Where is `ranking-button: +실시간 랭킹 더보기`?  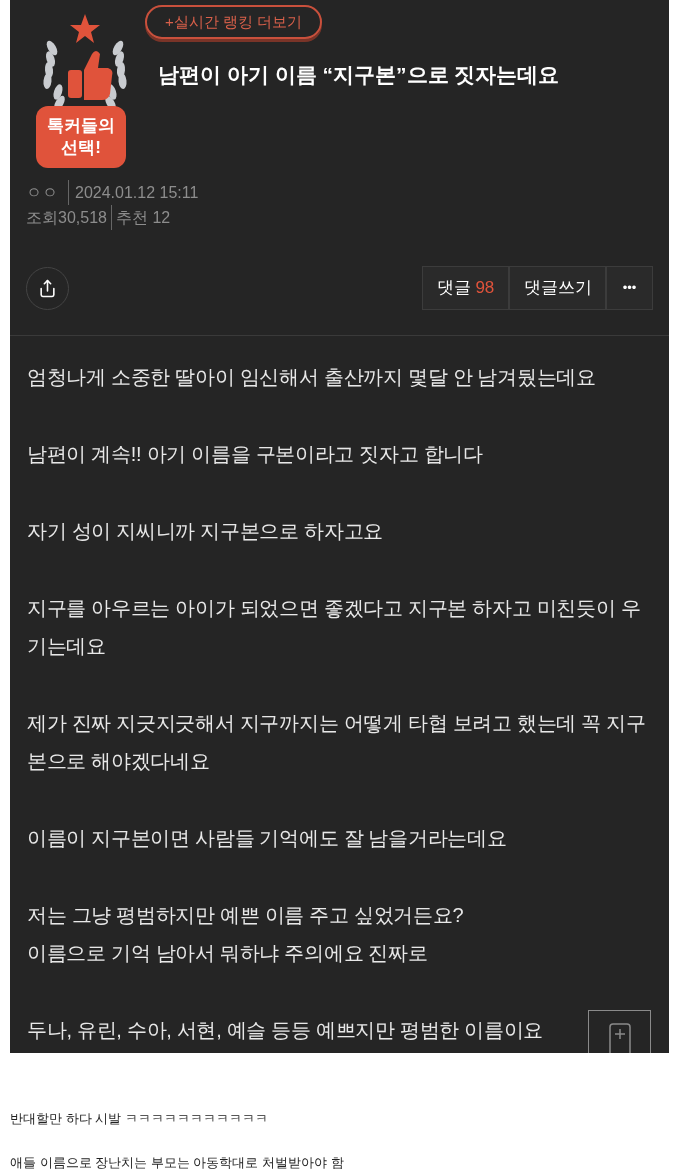 ranking-button: +실시간 랭킹 더보기 is located at coordinates (234, 22).